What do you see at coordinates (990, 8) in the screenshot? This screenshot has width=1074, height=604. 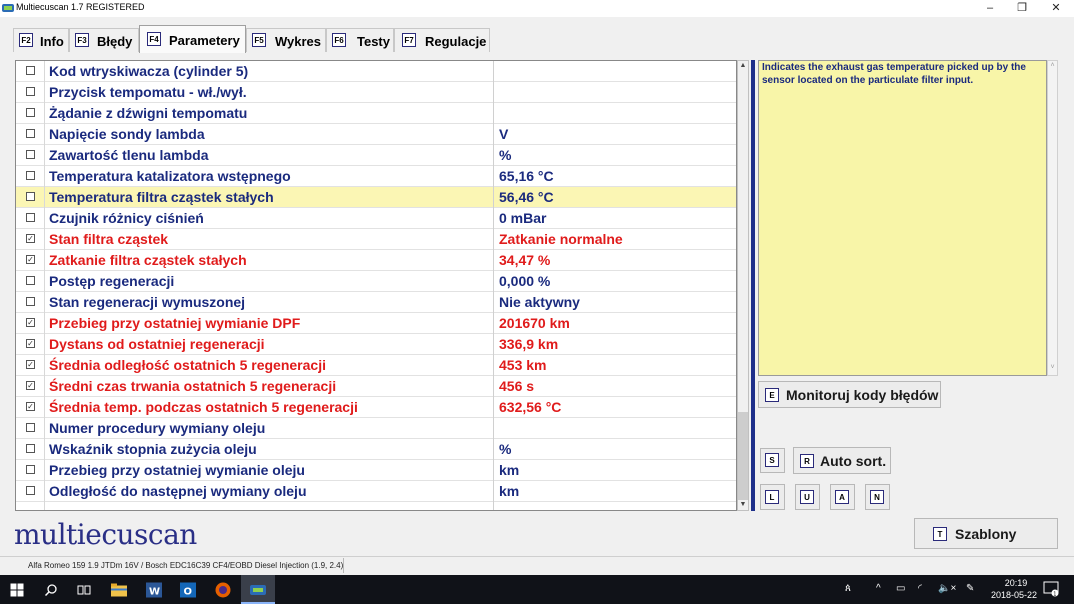 I see `minimize-button: –` at bounding box center [990, 8].